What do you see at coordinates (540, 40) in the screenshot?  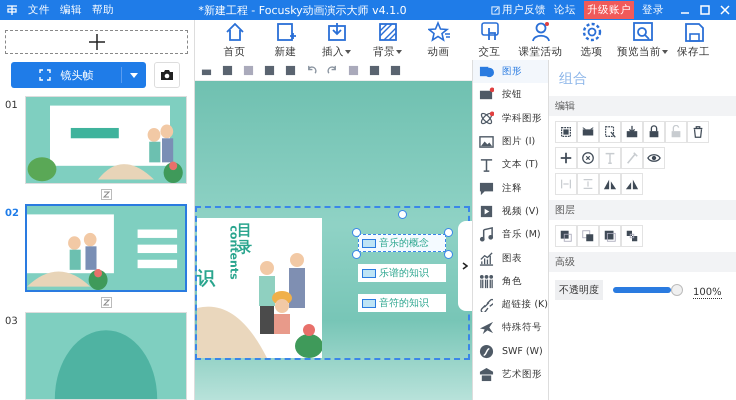 I see `toolbar-button: 课堂活动` at bounding box center [540, 40].